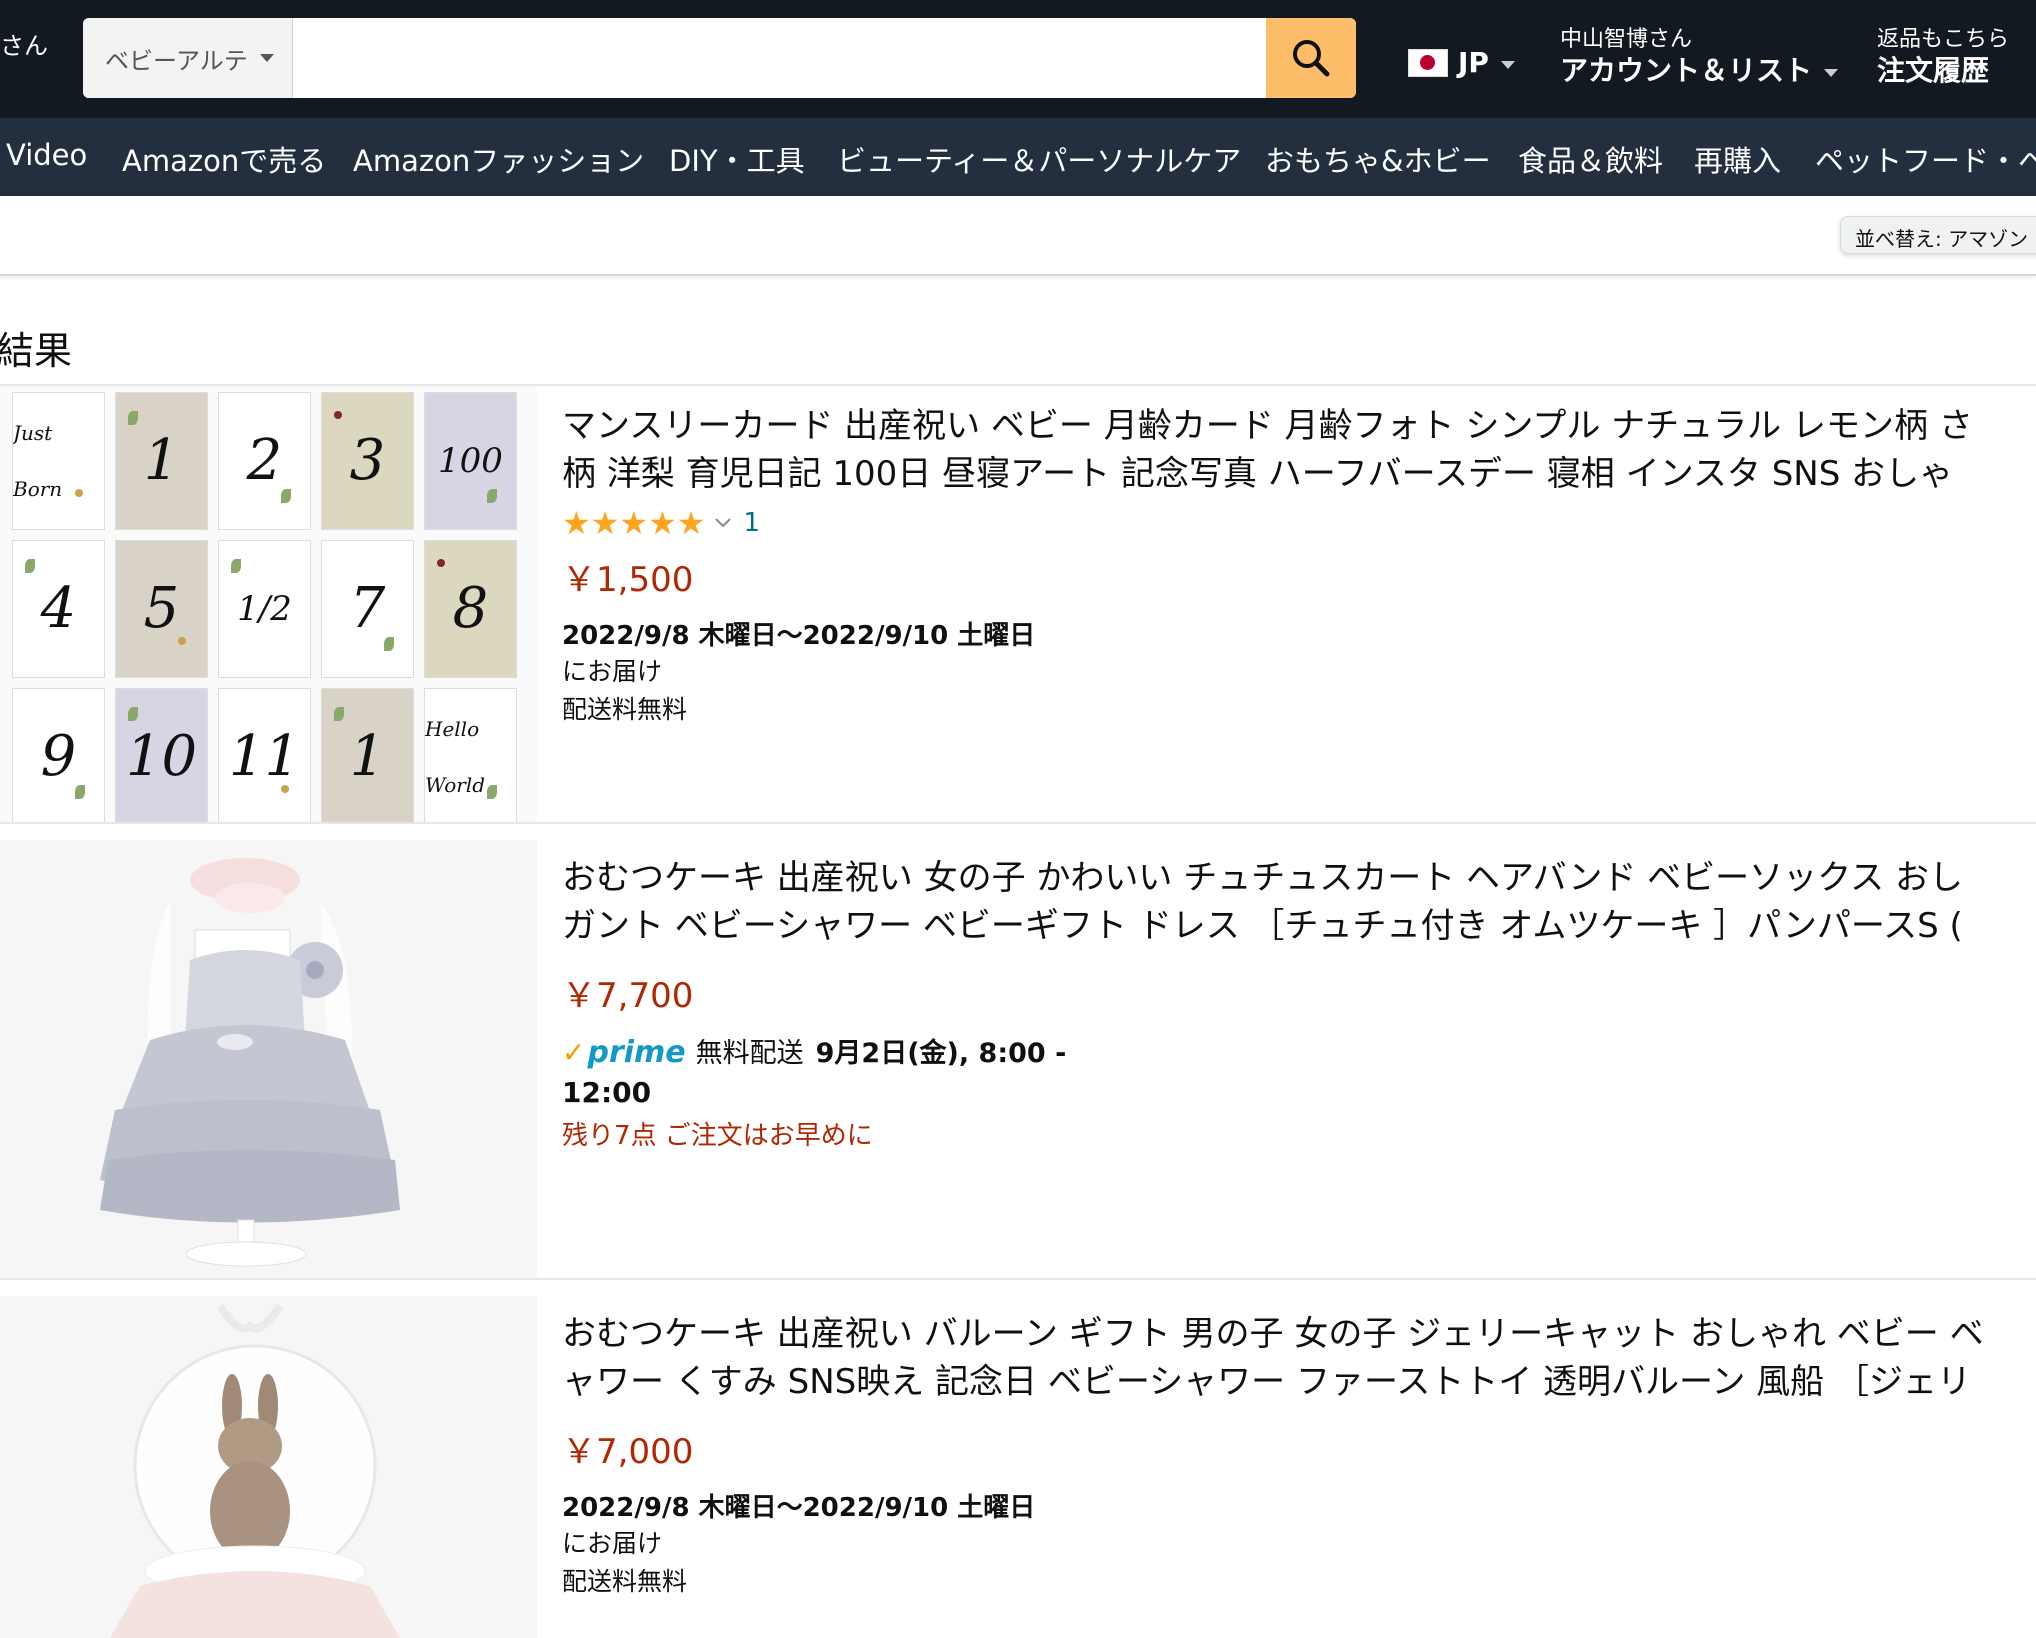 The image size is (2036, 1638). What do you see at coordinates (717, 1136) in the screenshot?
I see `stock-warning: 残り7点 ご注文はお早めに` at bounding box center [717, 1136].